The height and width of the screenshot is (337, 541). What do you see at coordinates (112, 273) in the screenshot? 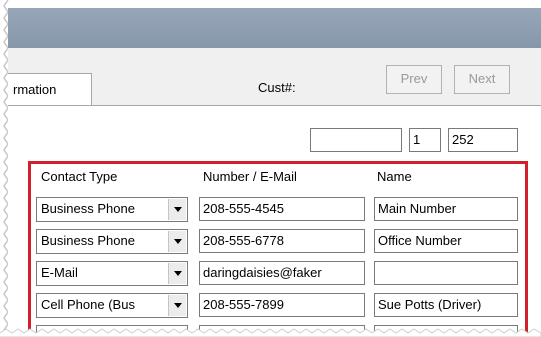
I see `contact-type-select: E-Mail` at bounding box center [112, 273].